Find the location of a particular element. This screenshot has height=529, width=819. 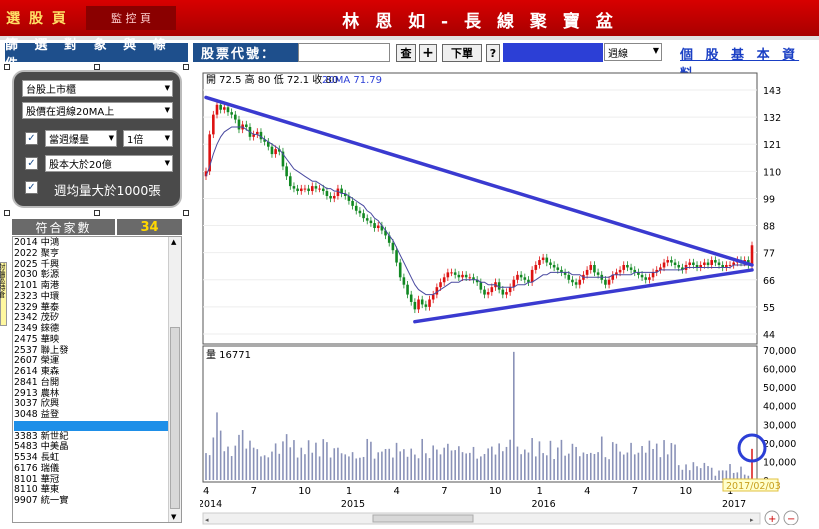

stock-list-item: 2022 聚亨 is located at coordinates (91, 254).